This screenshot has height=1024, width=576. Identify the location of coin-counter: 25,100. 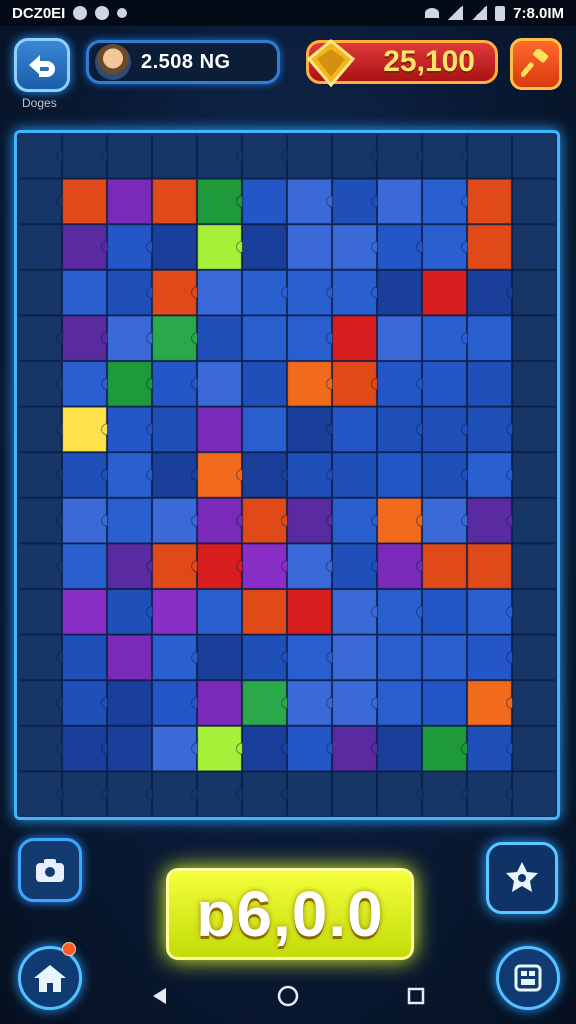
(402, 63).